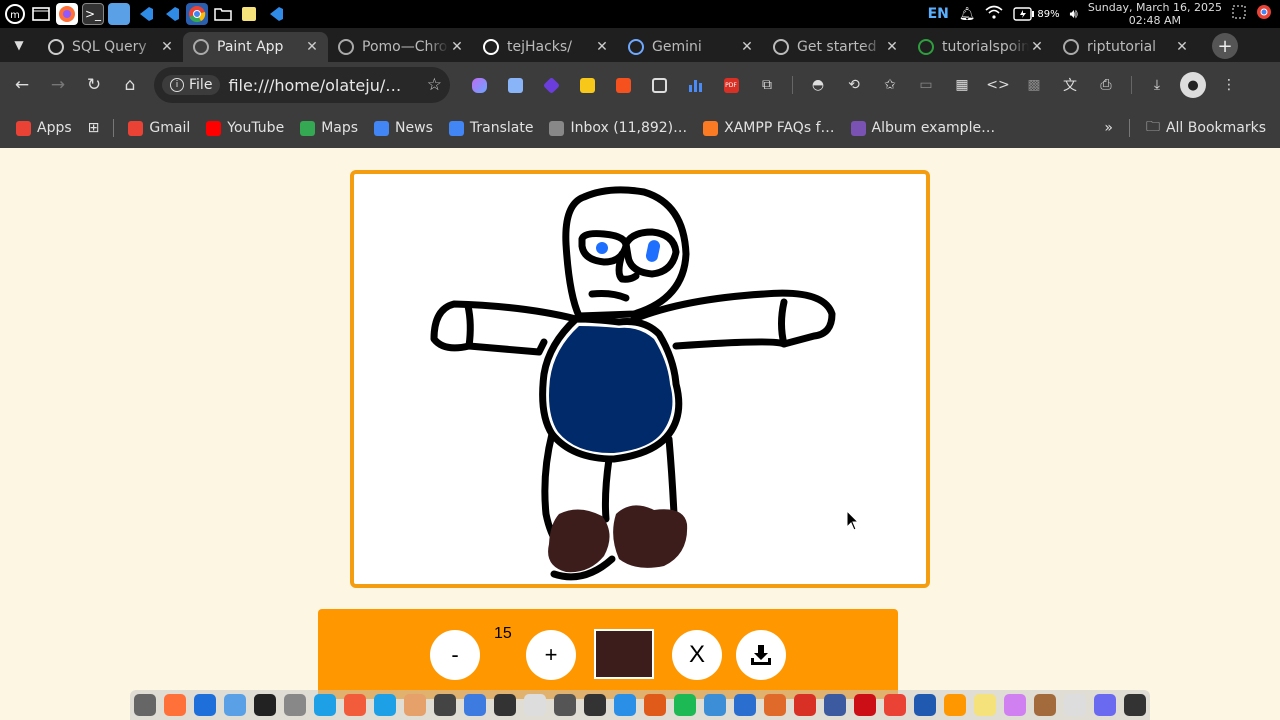  I want to click on terminal-icon, so click(265, 705).